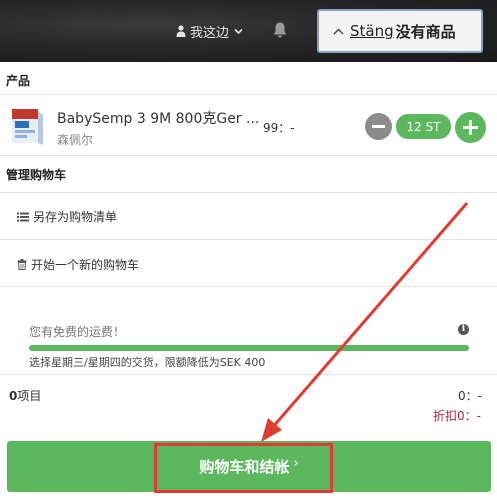  I want to click on bell-icon, so click(280, 30).